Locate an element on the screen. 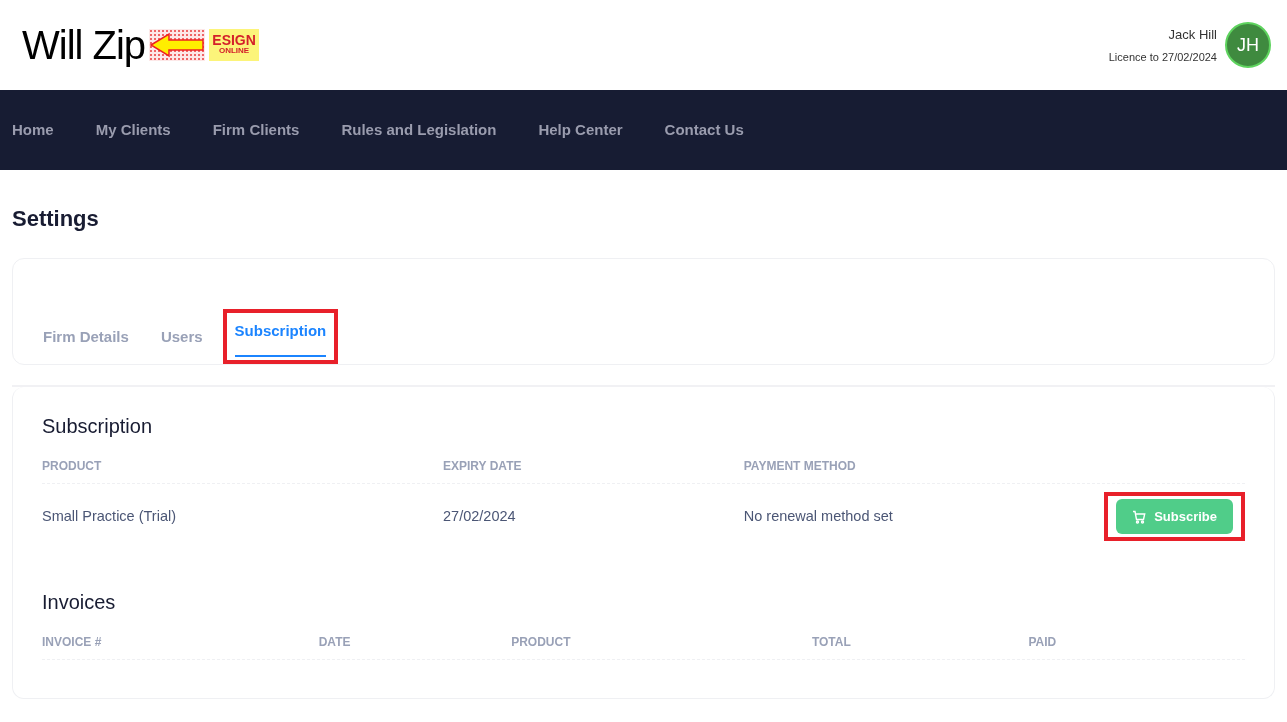  column-header: INVOICE # is located at coordinates (72, 643).